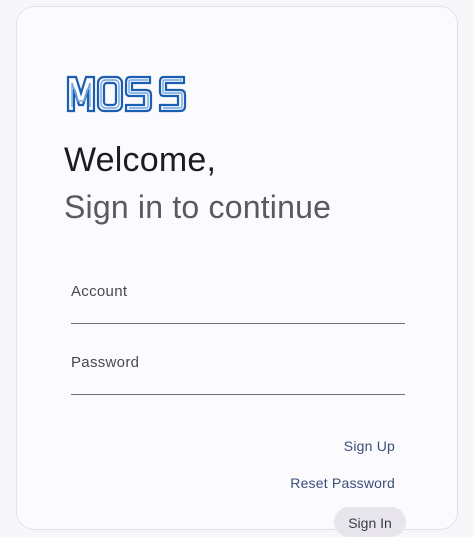 The image size is (474, 537). Describe the element at coordinates (198, 207) in the screenshot. I see `sign-in-subtitle: Sign in to continue` at that location.